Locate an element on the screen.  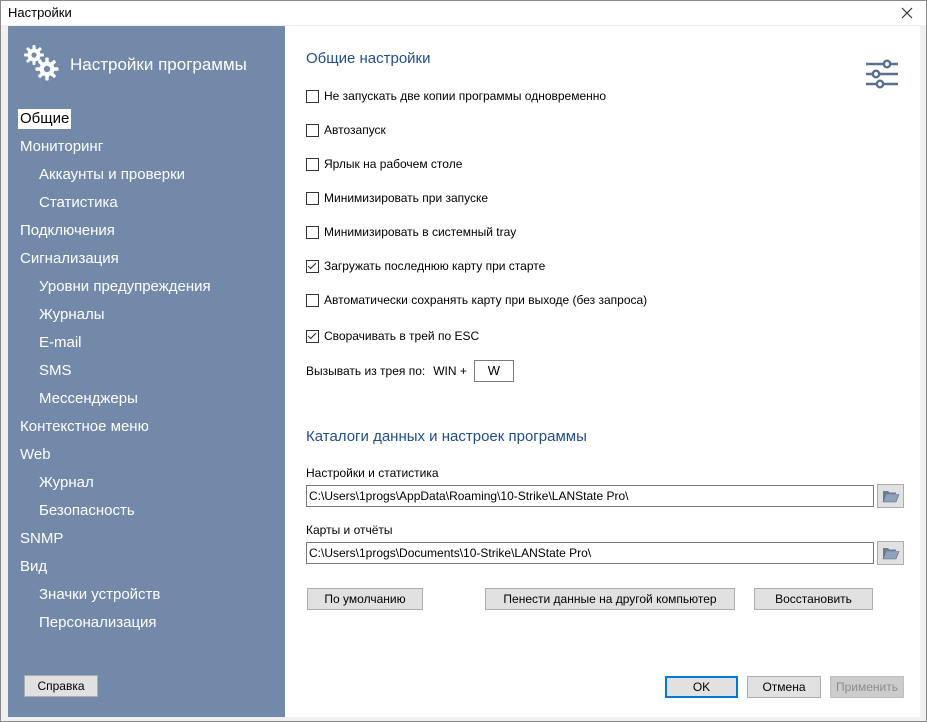
checkbox-load-last-map is located at coordinates (312, 266).